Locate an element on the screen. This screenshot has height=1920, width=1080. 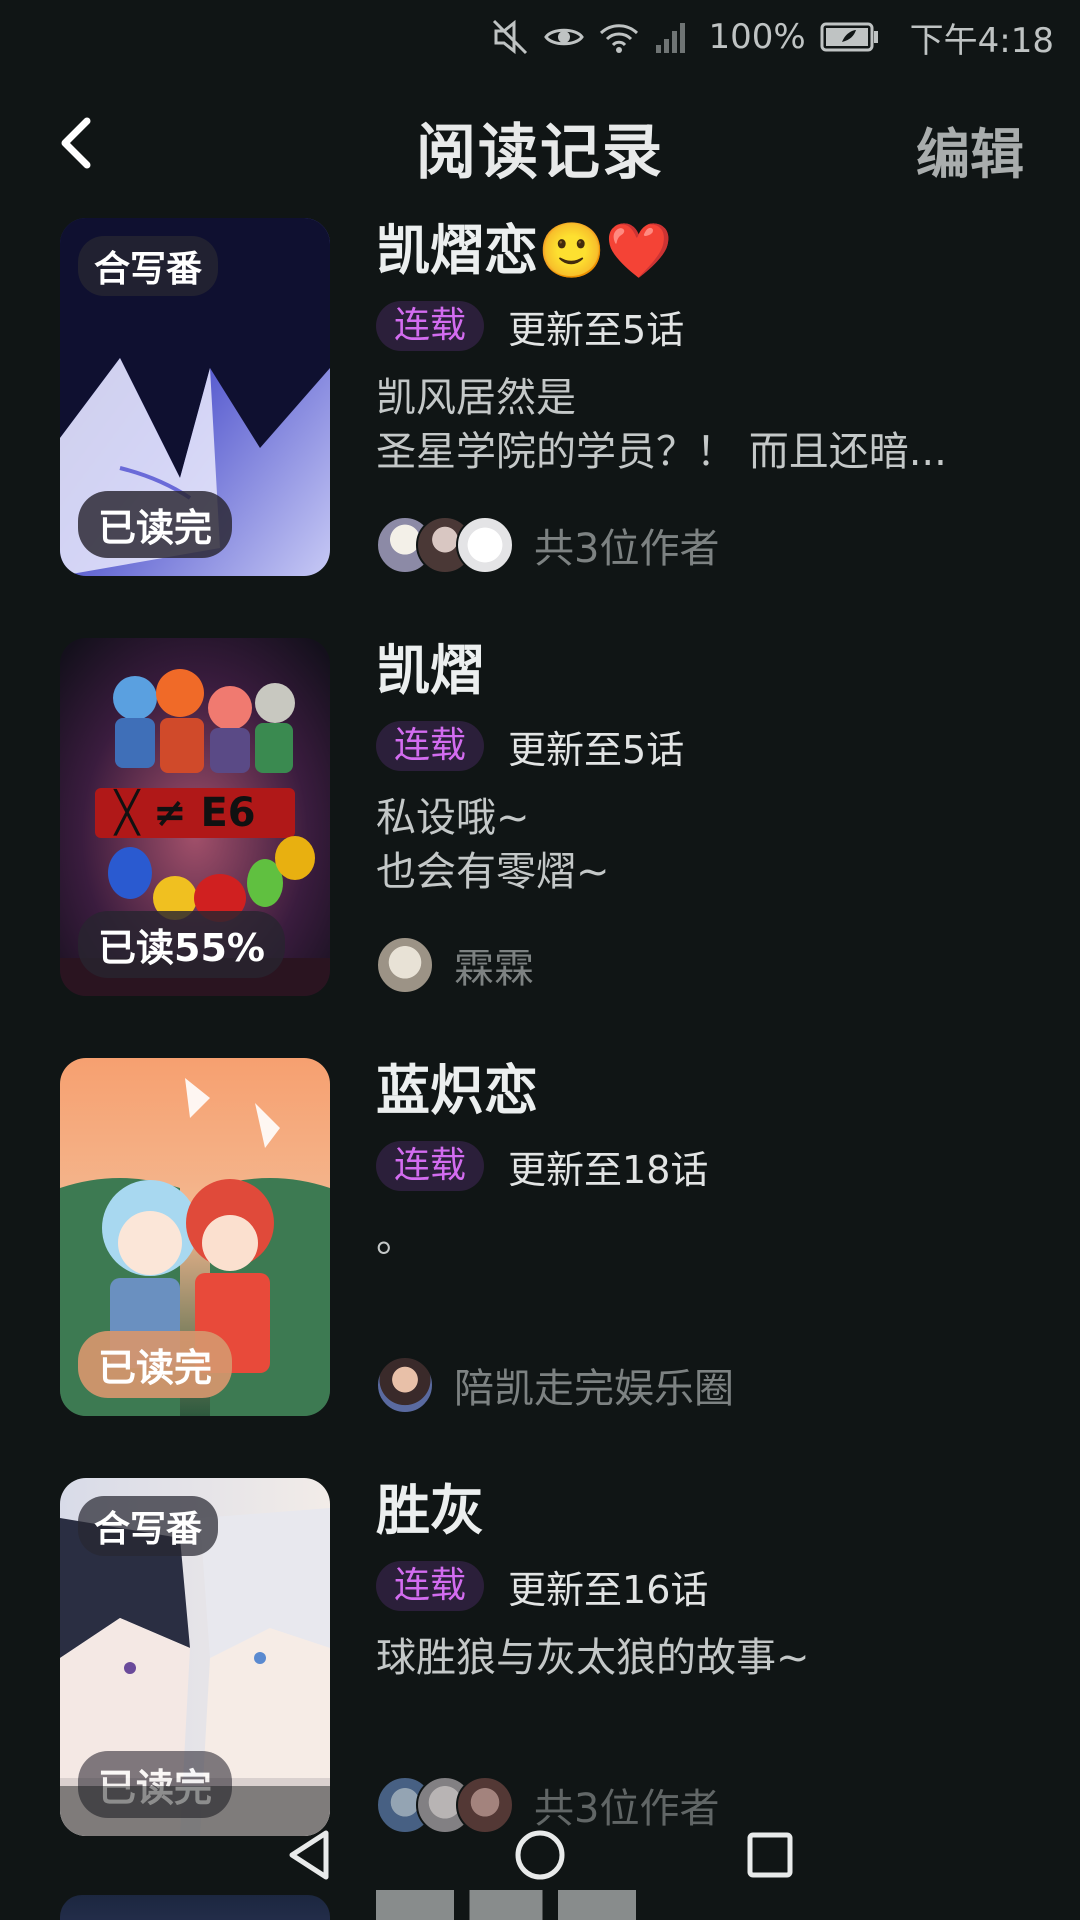
mute-icon is located at coordinates (510, 37).